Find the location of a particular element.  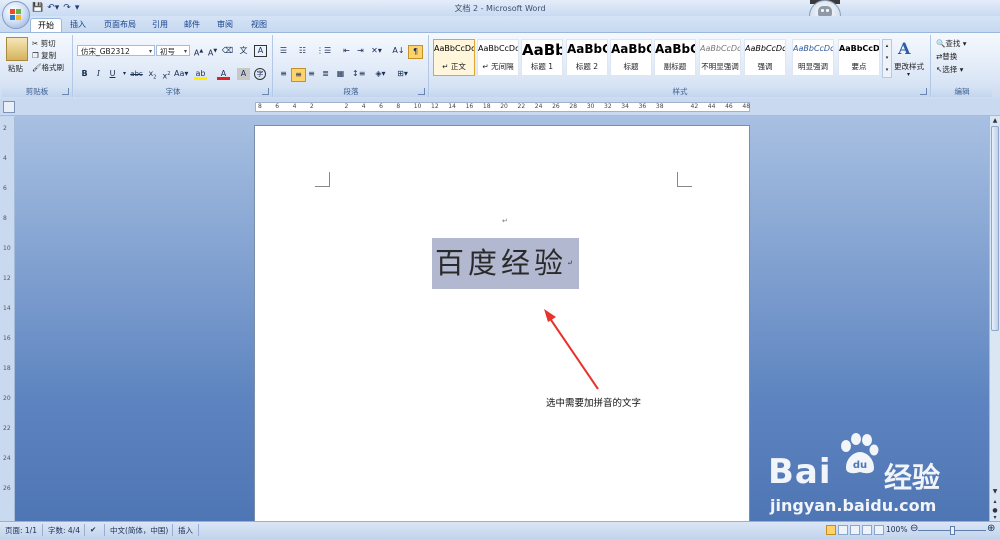

styles-scroll: ▴ ▾ ▾ is located at coordinates (887, 58).